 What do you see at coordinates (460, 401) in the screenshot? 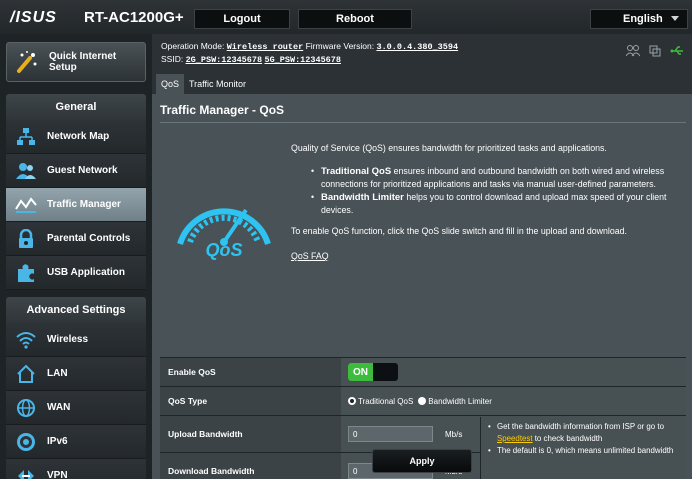
I see `bandwidth-limiter-radio-label: Bandwidth Limiter` at bounding box center [460, 401].